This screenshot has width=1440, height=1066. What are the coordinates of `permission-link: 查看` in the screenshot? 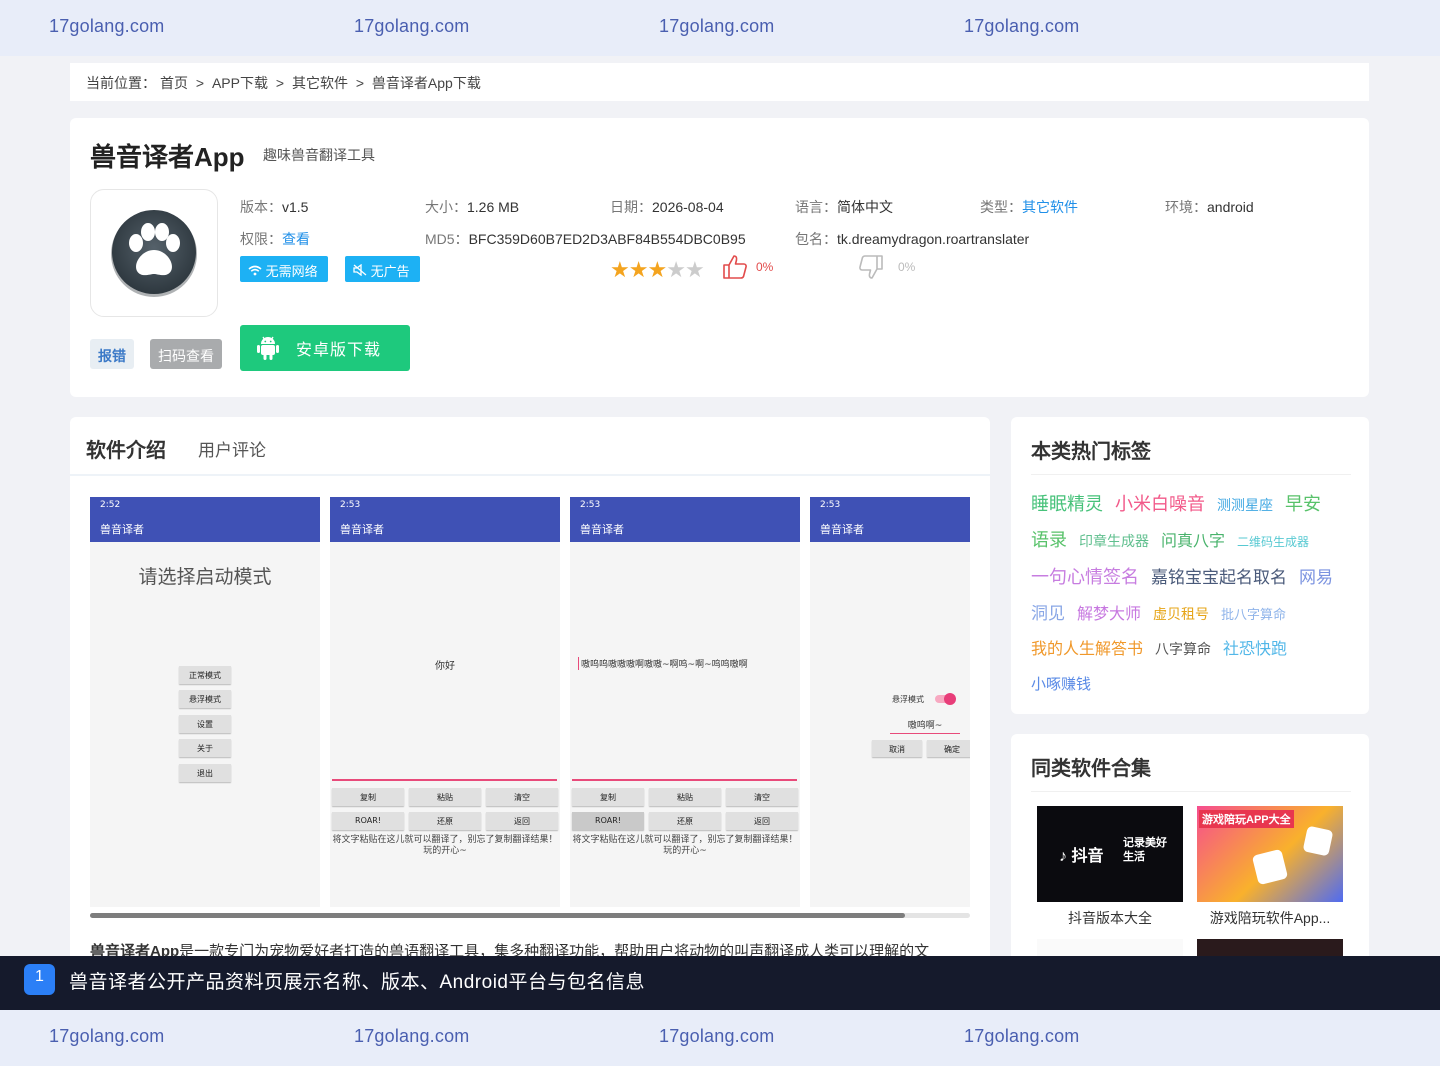 It's located at (296, 239).